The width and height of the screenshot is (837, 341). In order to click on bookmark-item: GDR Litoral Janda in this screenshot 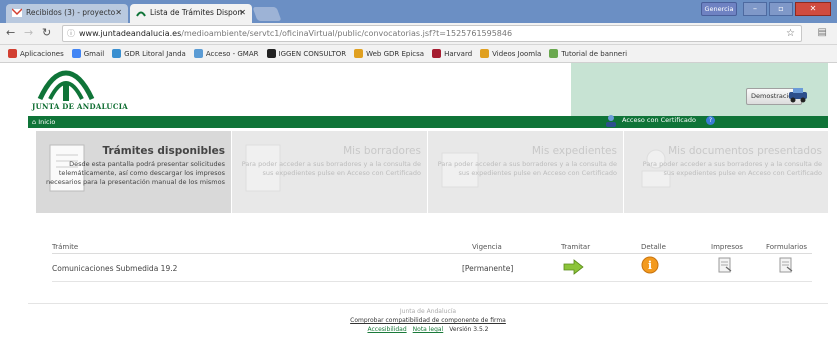, I will do `click(149, 53)`.